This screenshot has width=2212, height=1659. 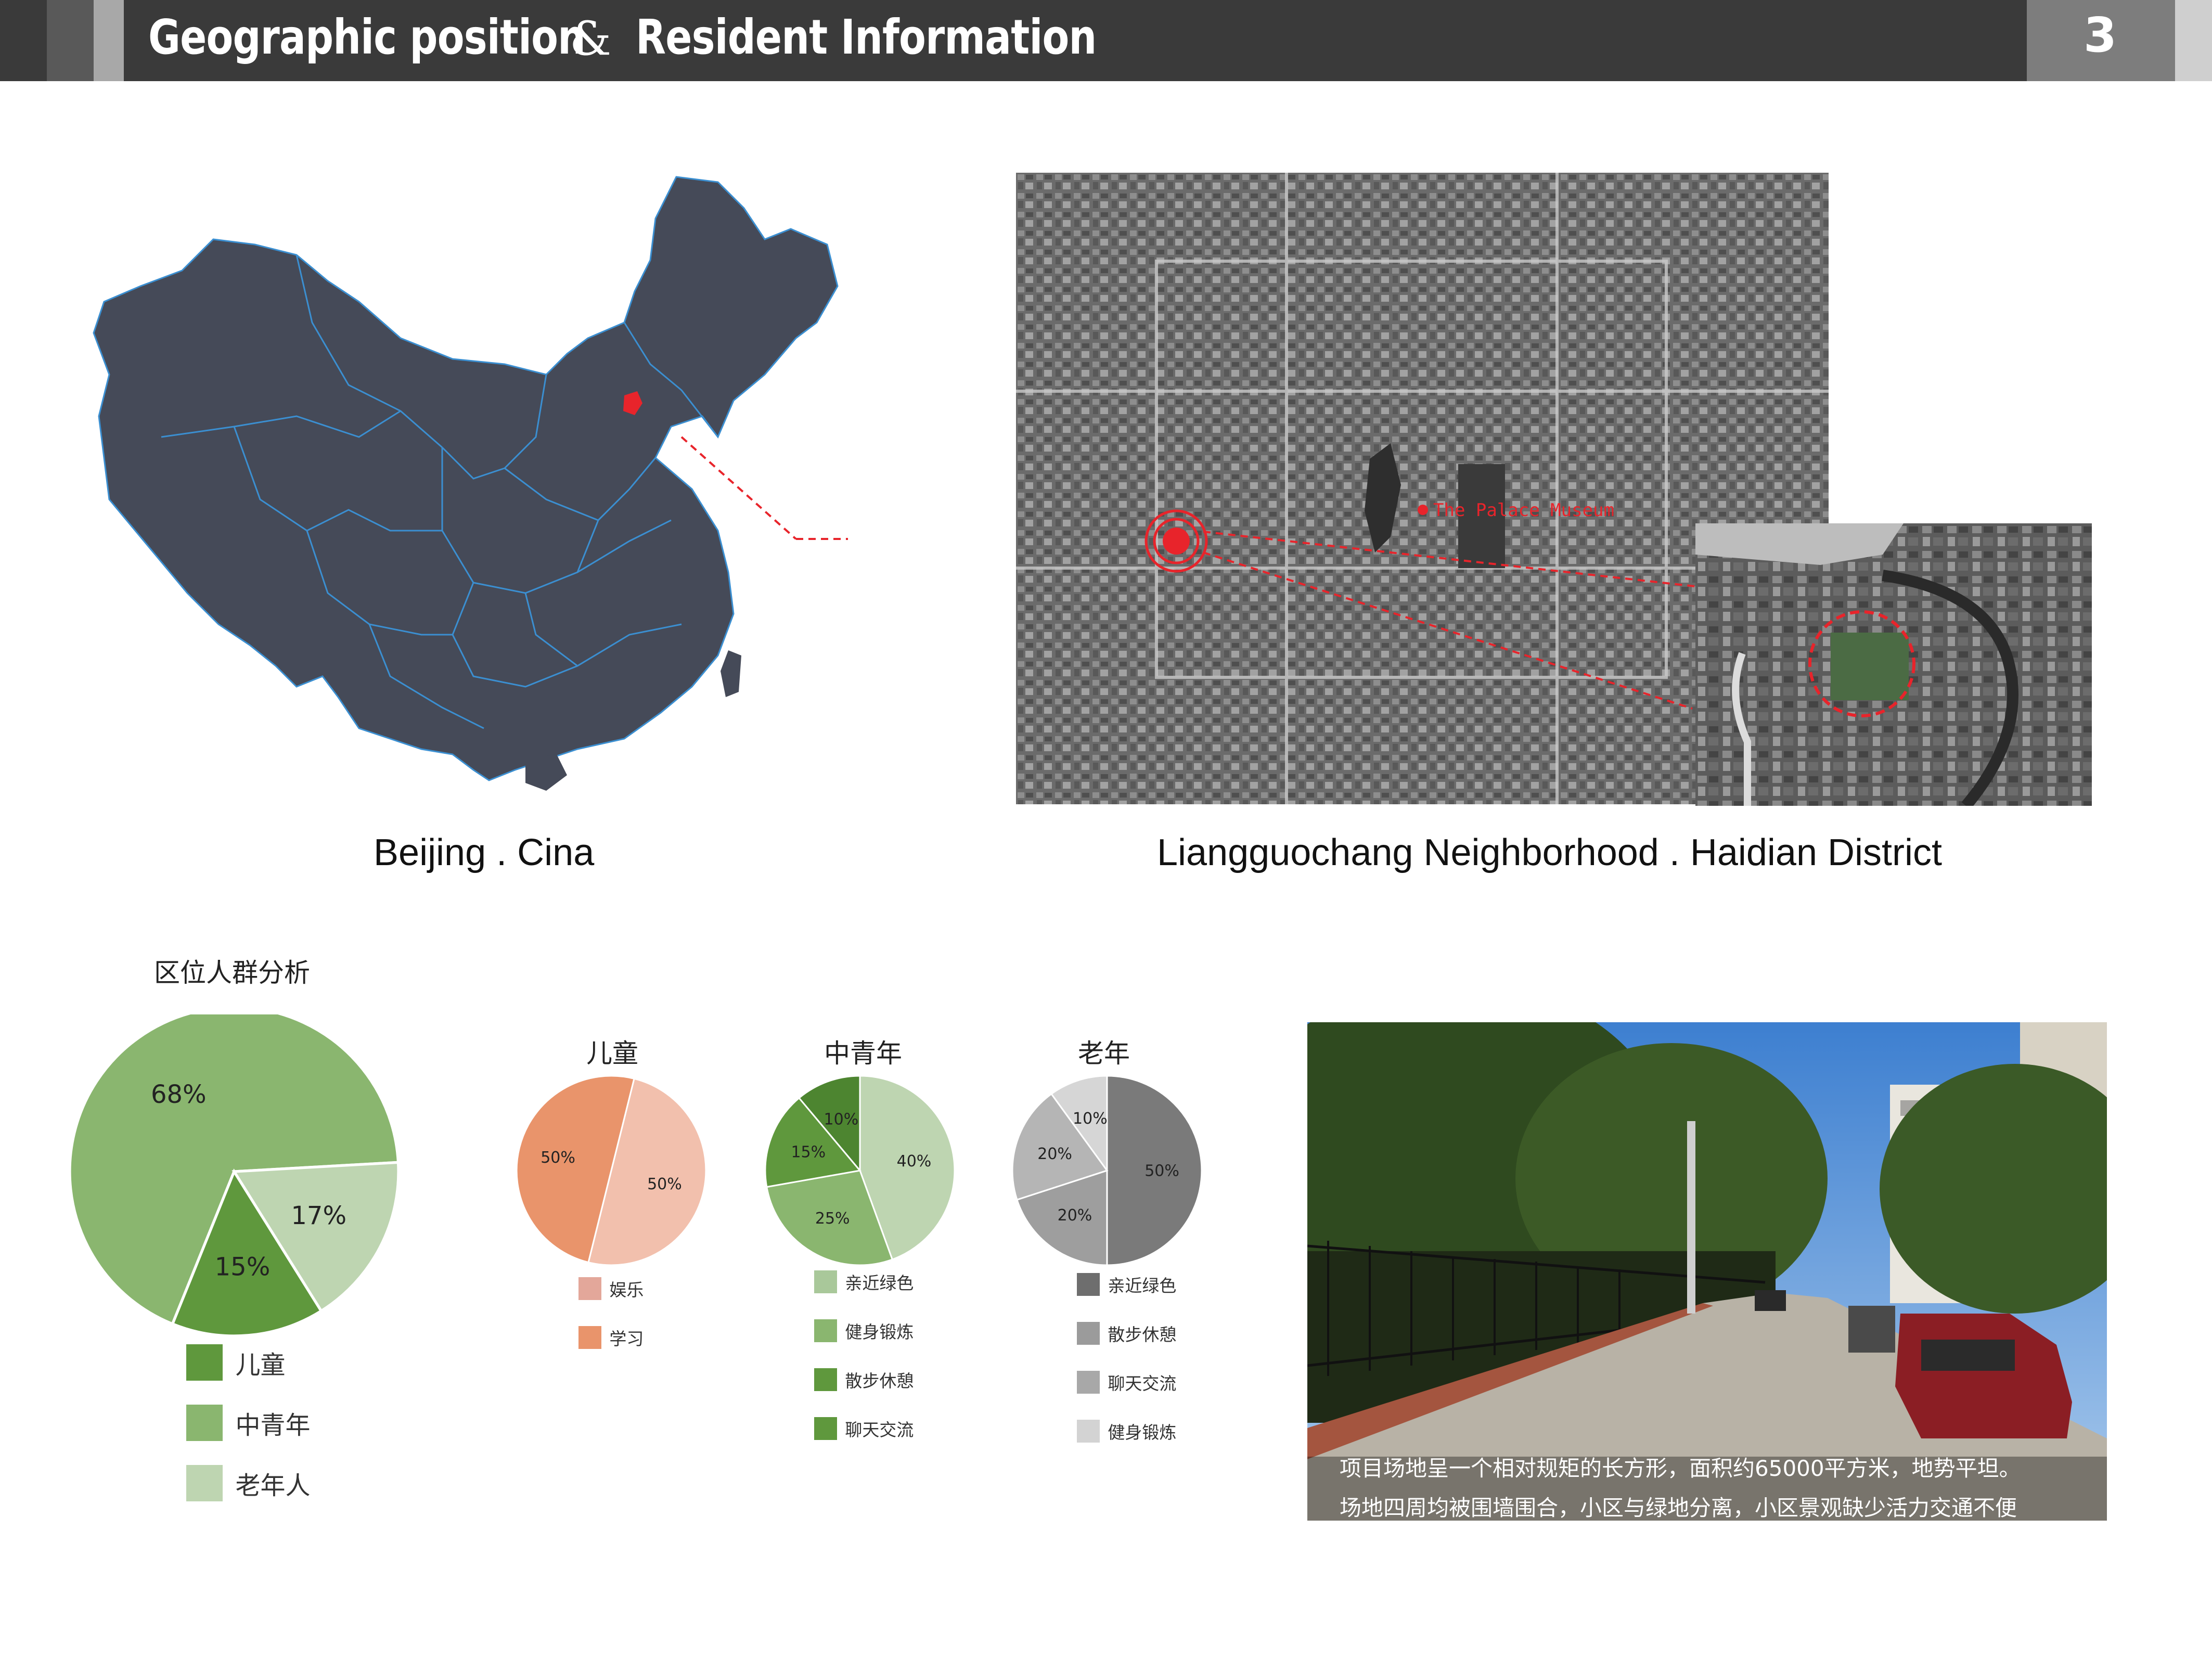 What do you see at coordinates (273, 1485) in the screenshot?
I see `legend-label: 老年人` at bounding box center [273, 1485].